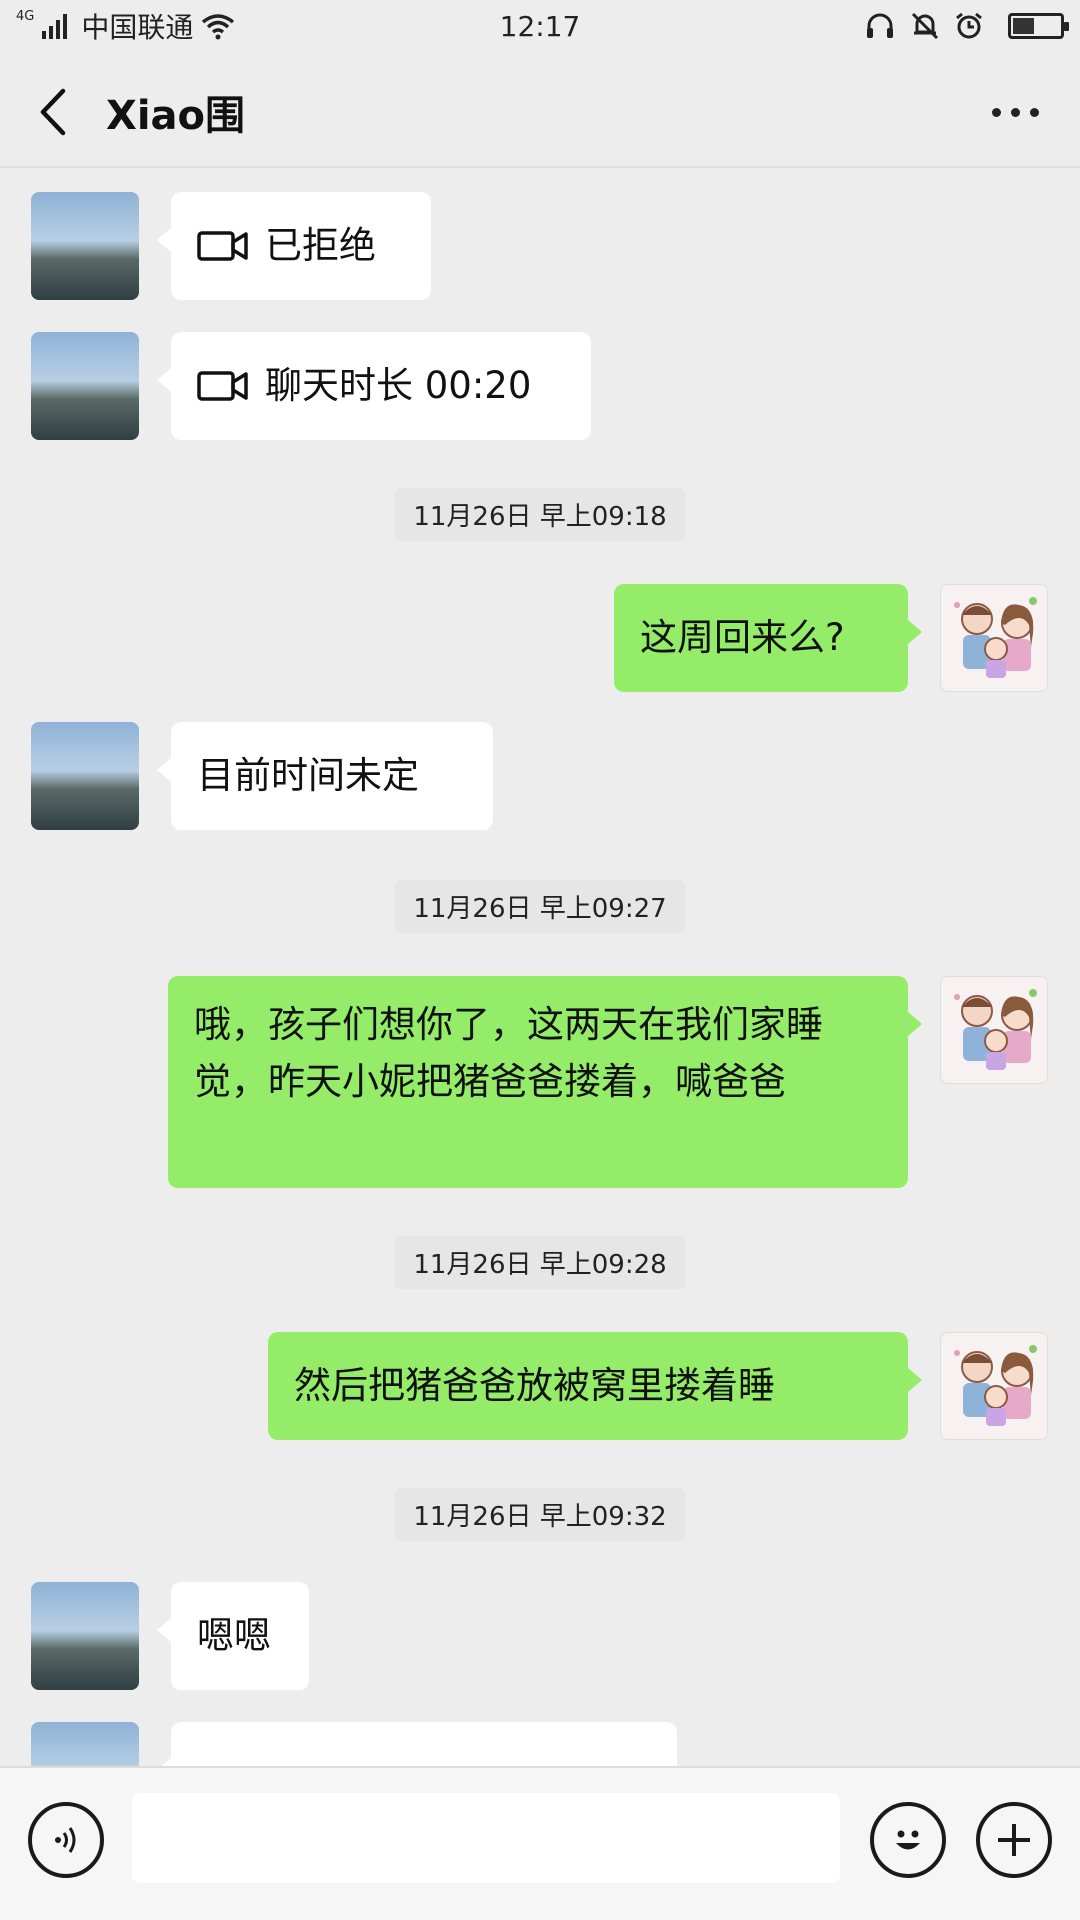 The image size is (1080, 1920). Describe the element at coordinates (218, 27) in the screenshot. I see `wifi-icon` at that location.